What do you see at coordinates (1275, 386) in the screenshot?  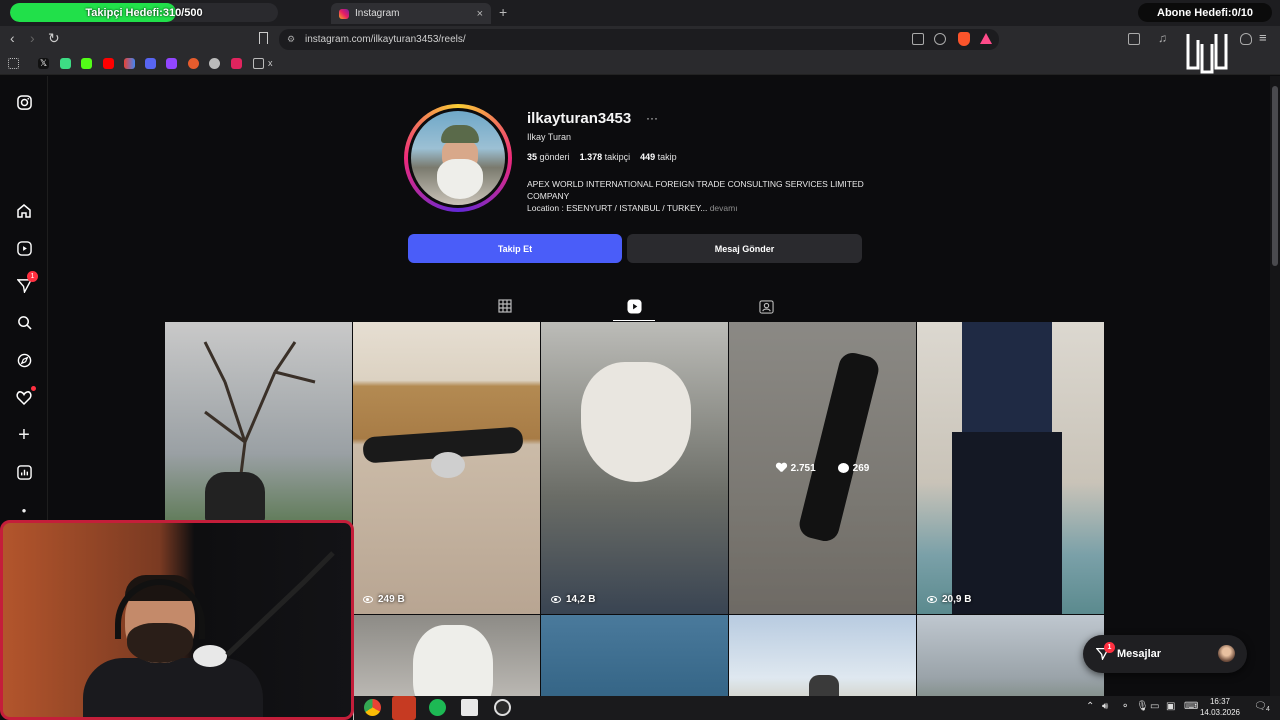 I see `page-scrollbar` at bounding box center [1275, 386].